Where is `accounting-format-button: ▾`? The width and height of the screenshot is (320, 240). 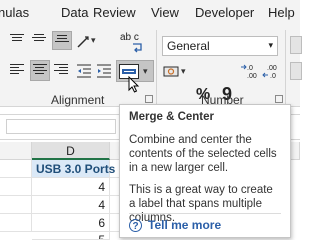 accounting-format-button: ▾ is located at coordinates (176, 72).